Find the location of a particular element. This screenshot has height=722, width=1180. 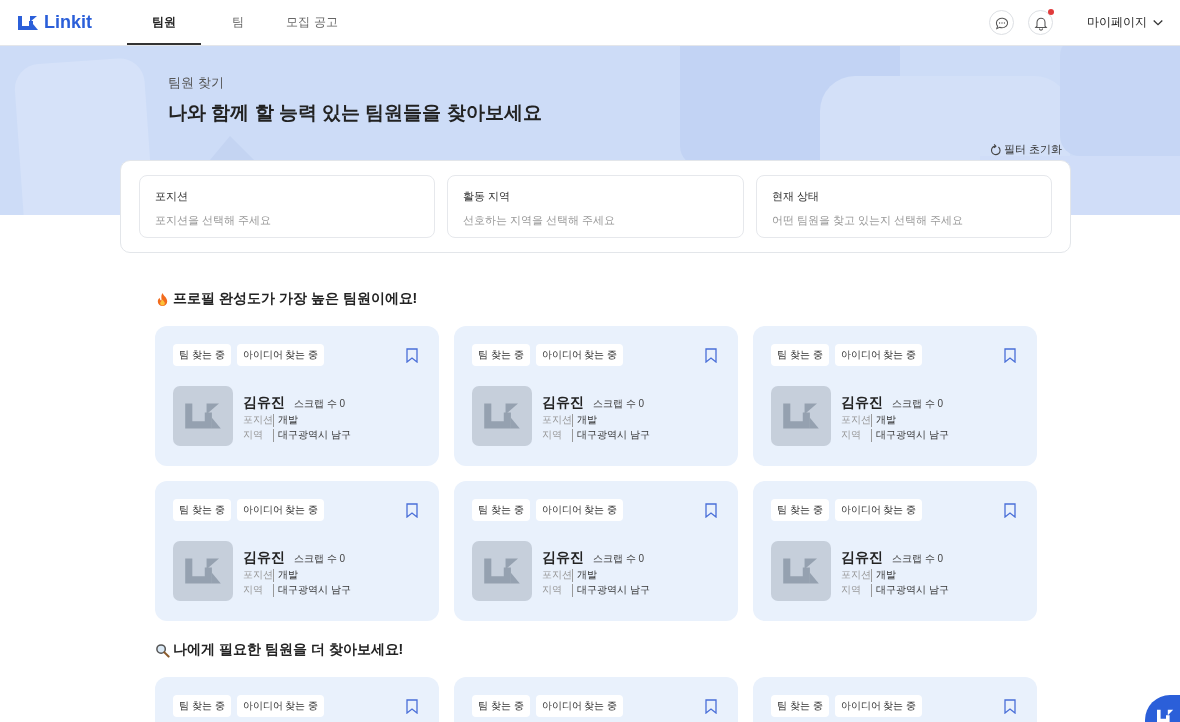

fire-icon is located at coordinates (162, 299).